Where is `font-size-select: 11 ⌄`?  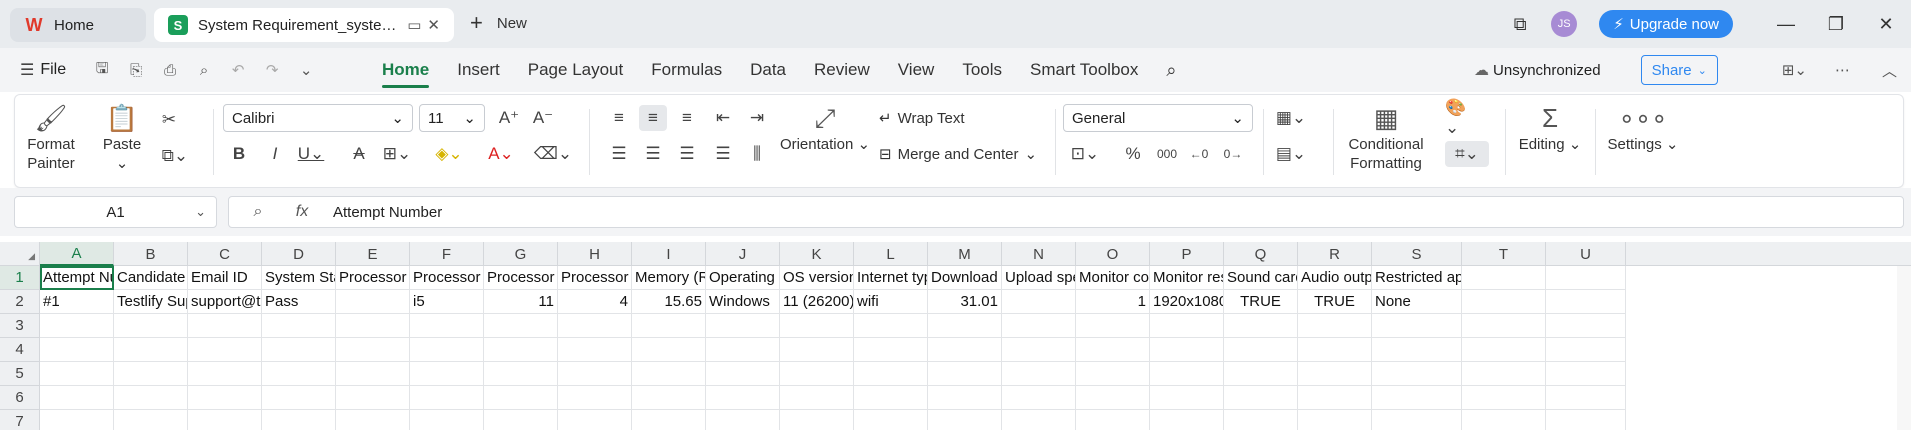 font-size-select: 11 ⌄ is located at coordinates (452, 118).